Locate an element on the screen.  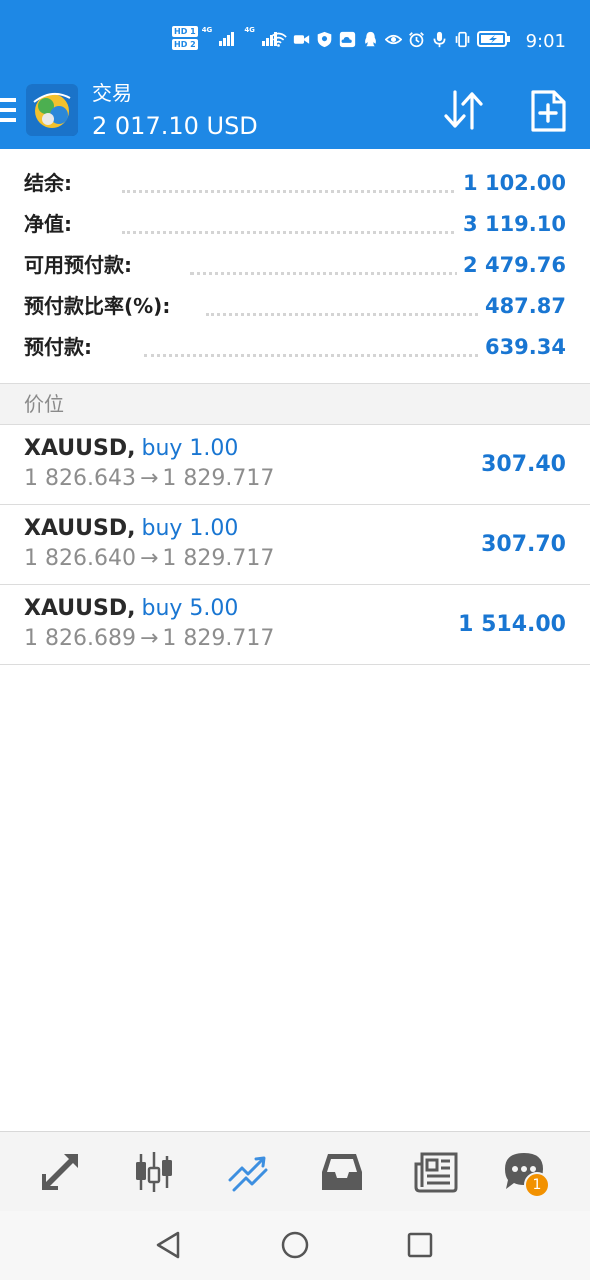
tab-history is located at coordinates (342, 1172).